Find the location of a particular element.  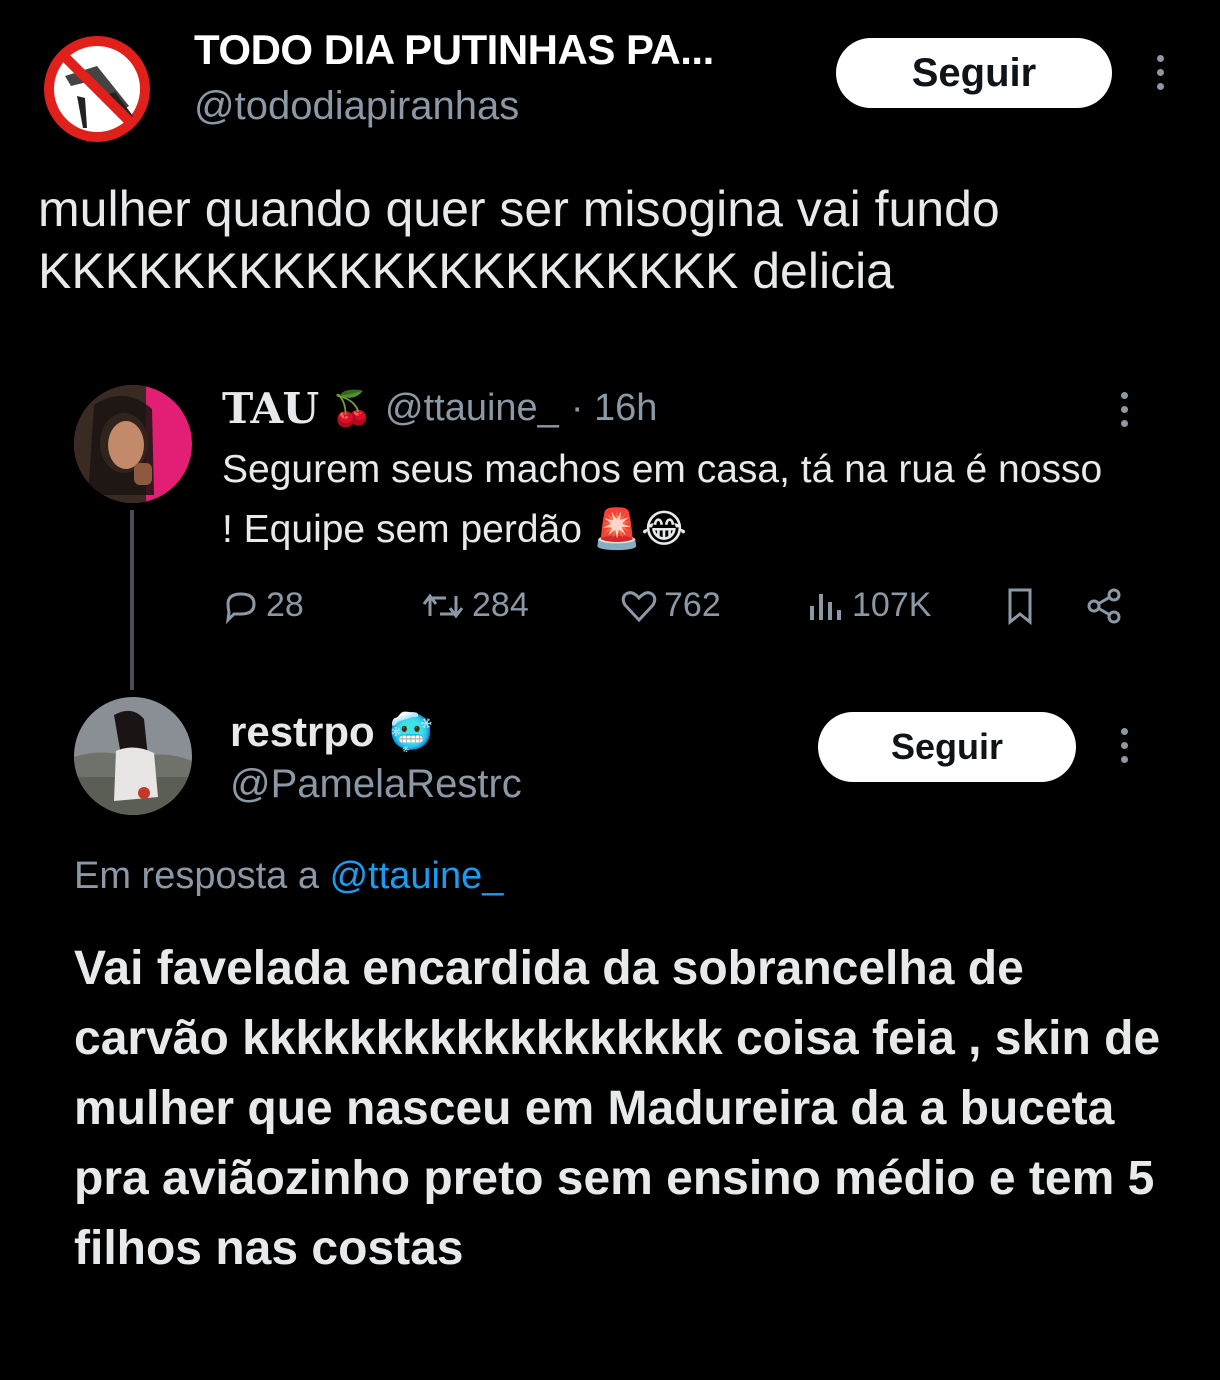

quoted-display-name: TAU is located at coordinates (270, 408).